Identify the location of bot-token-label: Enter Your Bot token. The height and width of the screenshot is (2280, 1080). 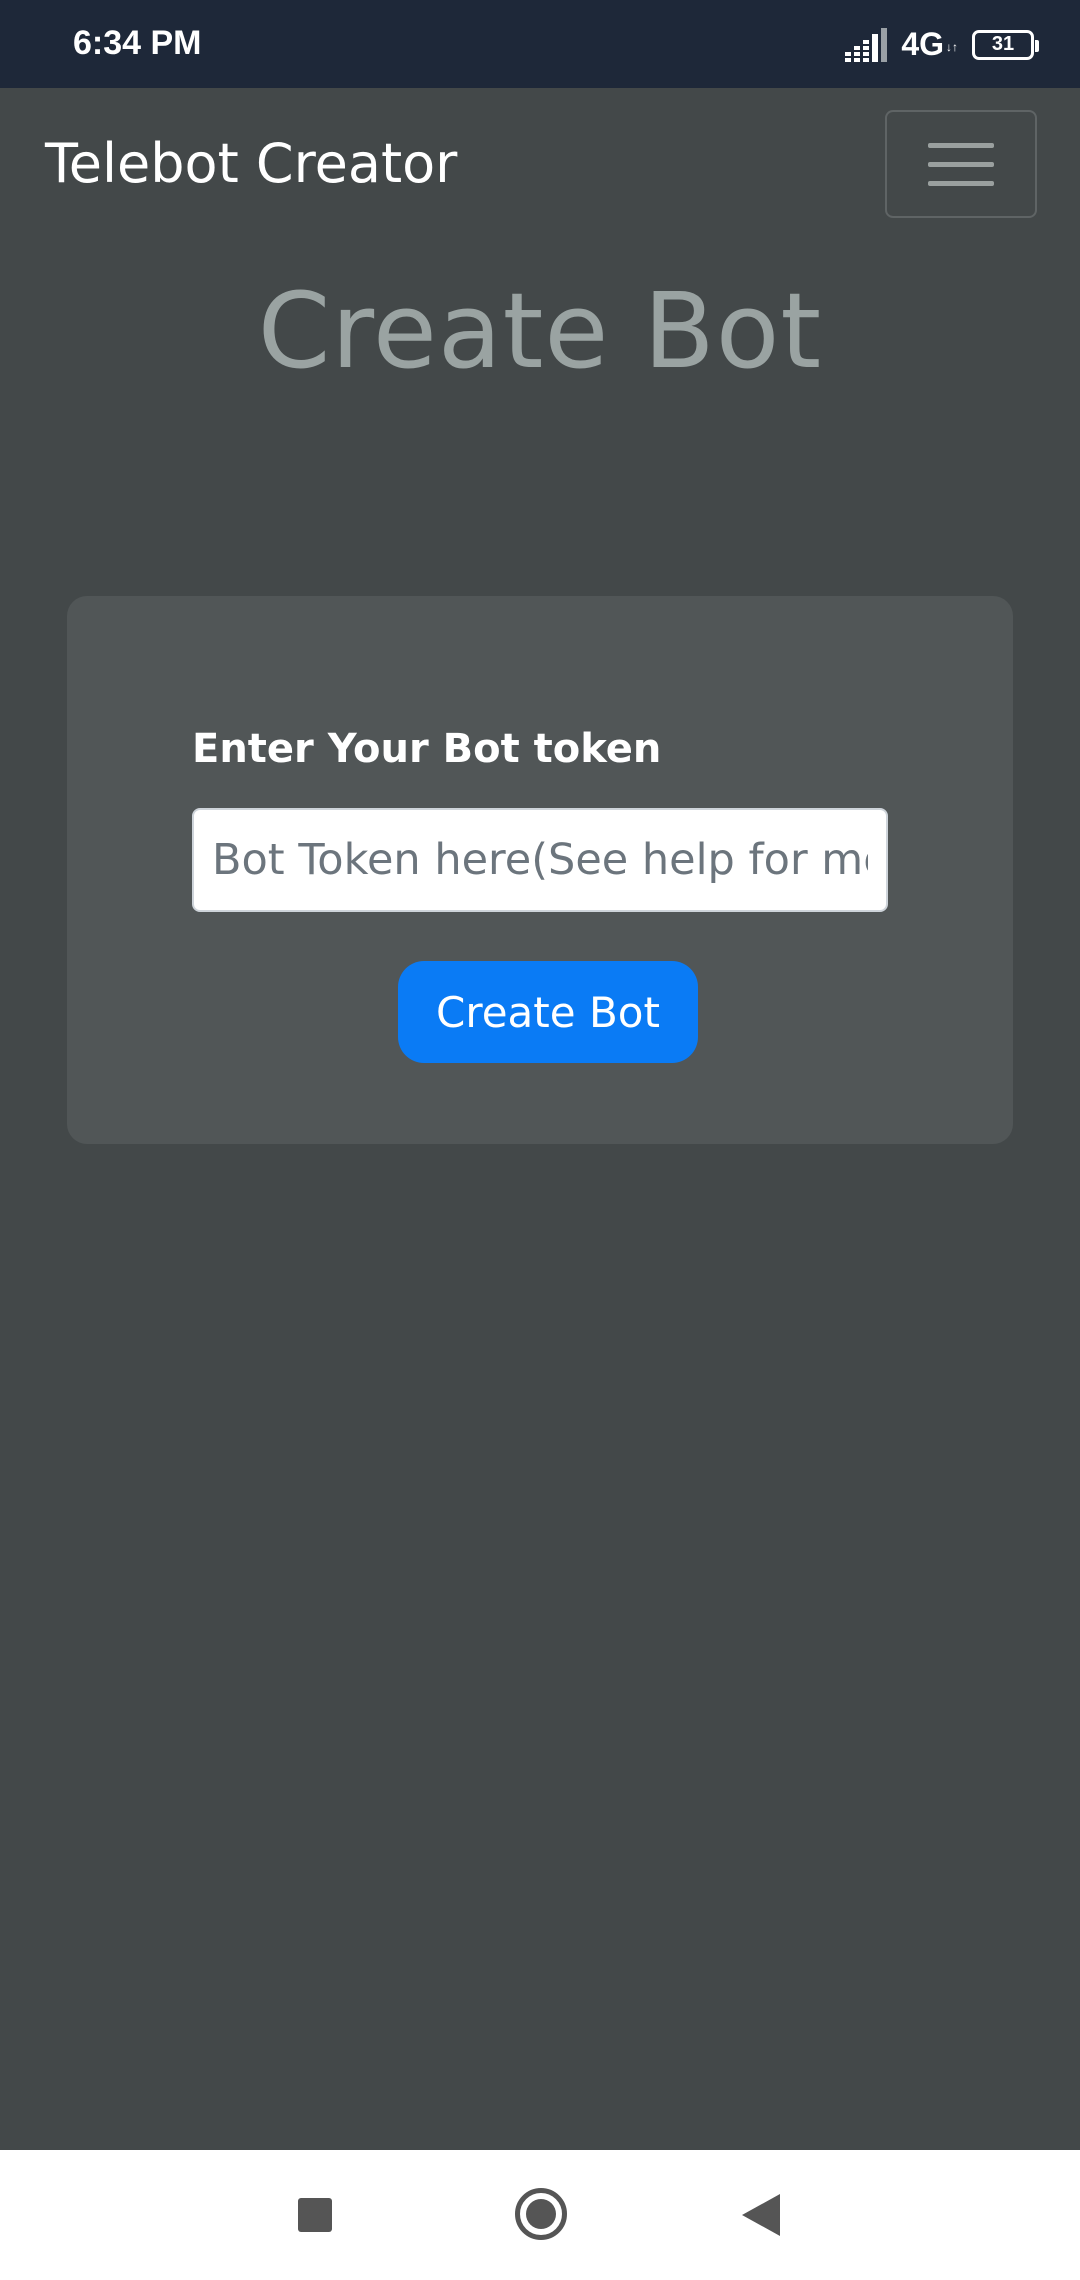
(427, 749).